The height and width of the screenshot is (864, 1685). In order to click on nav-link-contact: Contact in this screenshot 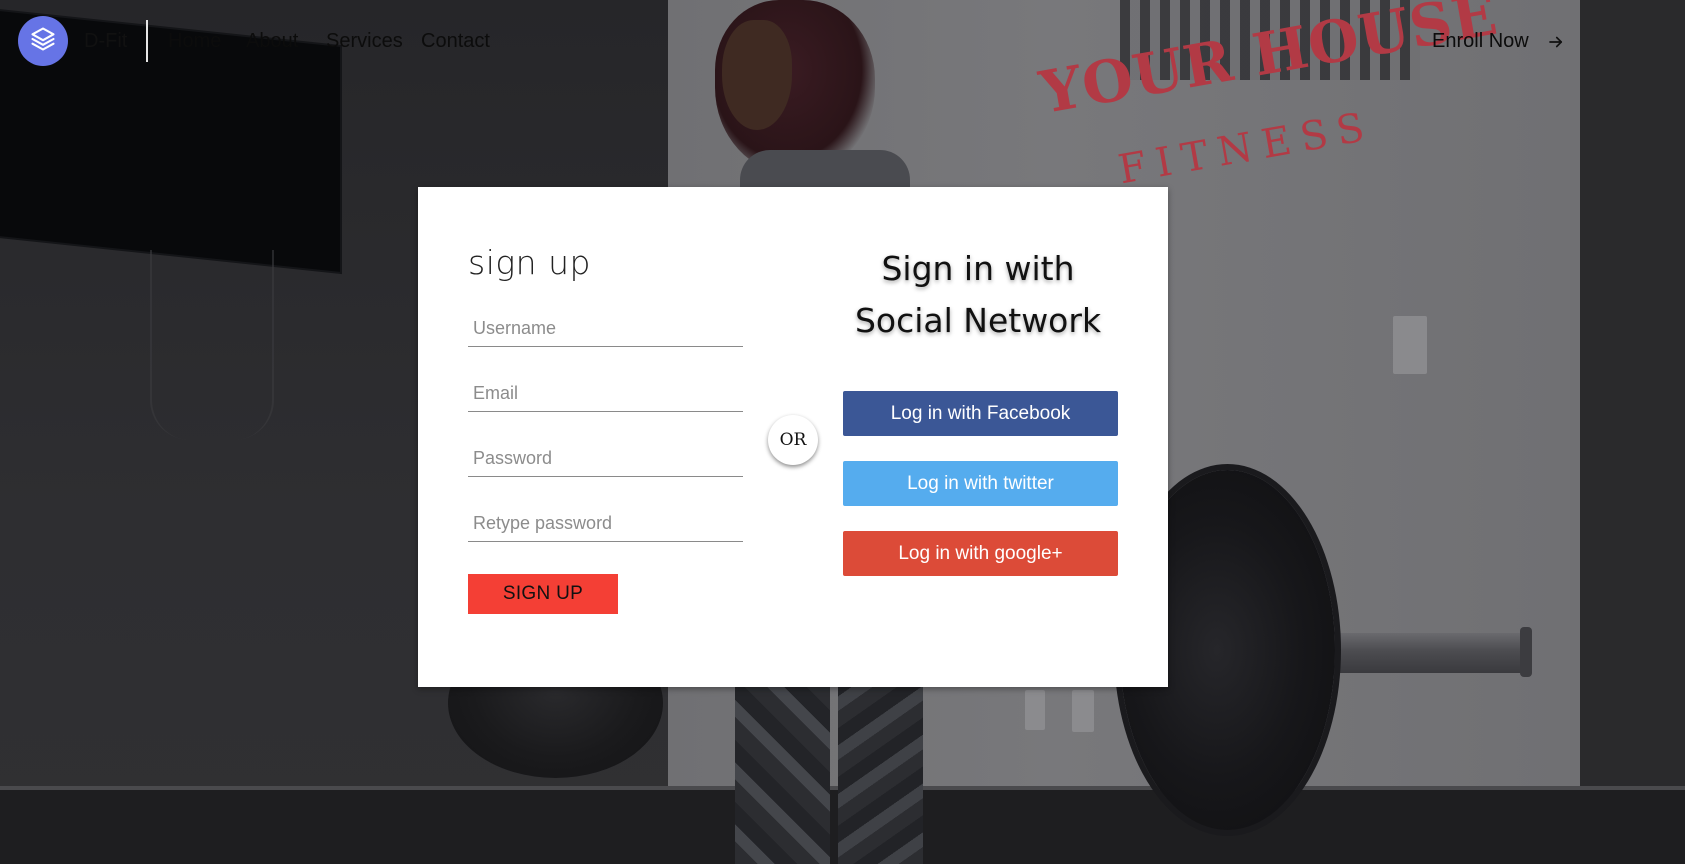, I will do `click(455, 41)`.